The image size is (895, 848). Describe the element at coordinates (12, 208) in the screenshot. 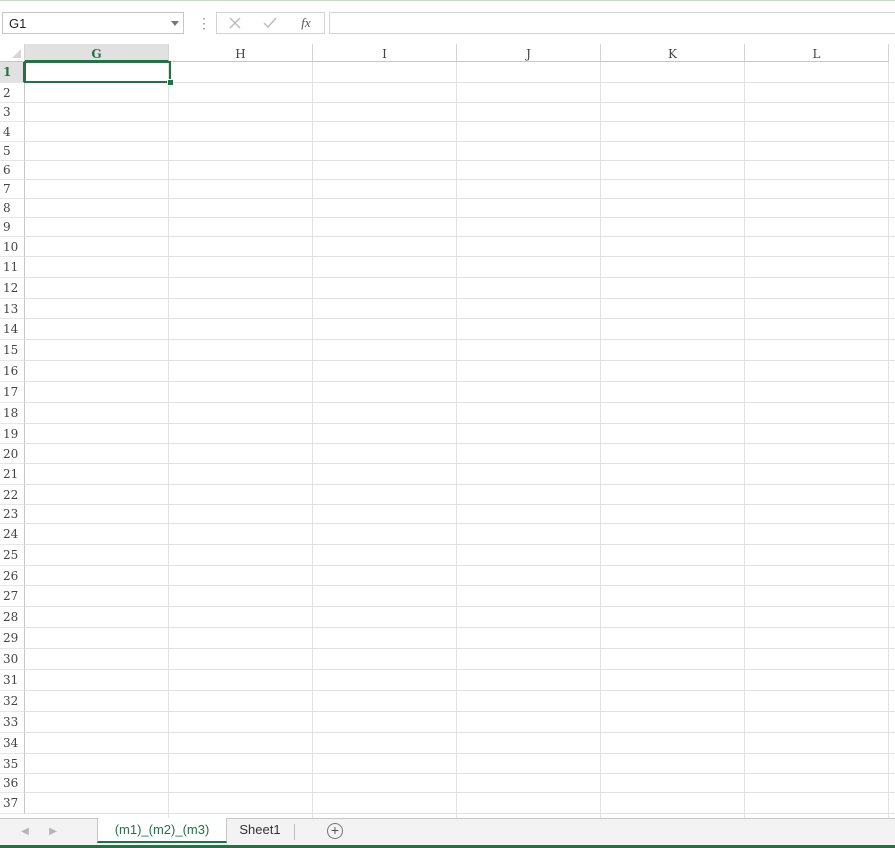

I see `row-header-8: 8` at that location.